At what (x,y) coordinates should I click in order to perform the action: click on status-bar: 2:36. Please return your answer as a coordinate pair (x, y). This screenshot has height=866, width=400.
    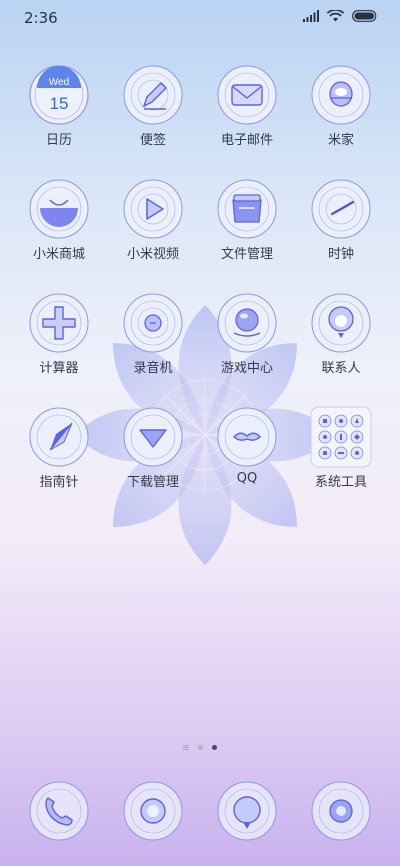
    Looking at the image, I should click on (200, 18).